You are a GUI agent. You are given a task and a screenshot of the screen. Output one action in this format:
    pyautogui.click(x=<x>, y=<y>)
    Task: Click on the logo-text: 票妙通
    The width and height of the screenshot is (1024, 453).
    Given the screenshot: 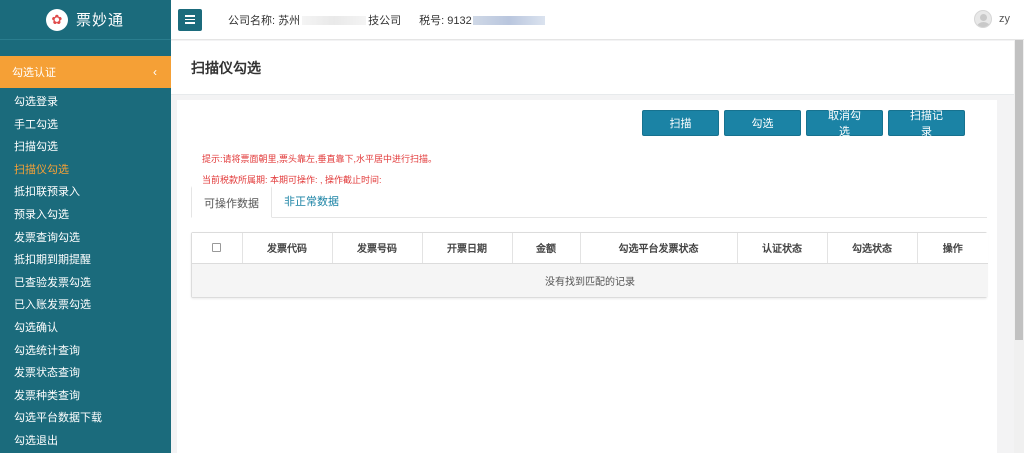 What is the action you would take?
    pyautogui.click(x=100, y=20)
    